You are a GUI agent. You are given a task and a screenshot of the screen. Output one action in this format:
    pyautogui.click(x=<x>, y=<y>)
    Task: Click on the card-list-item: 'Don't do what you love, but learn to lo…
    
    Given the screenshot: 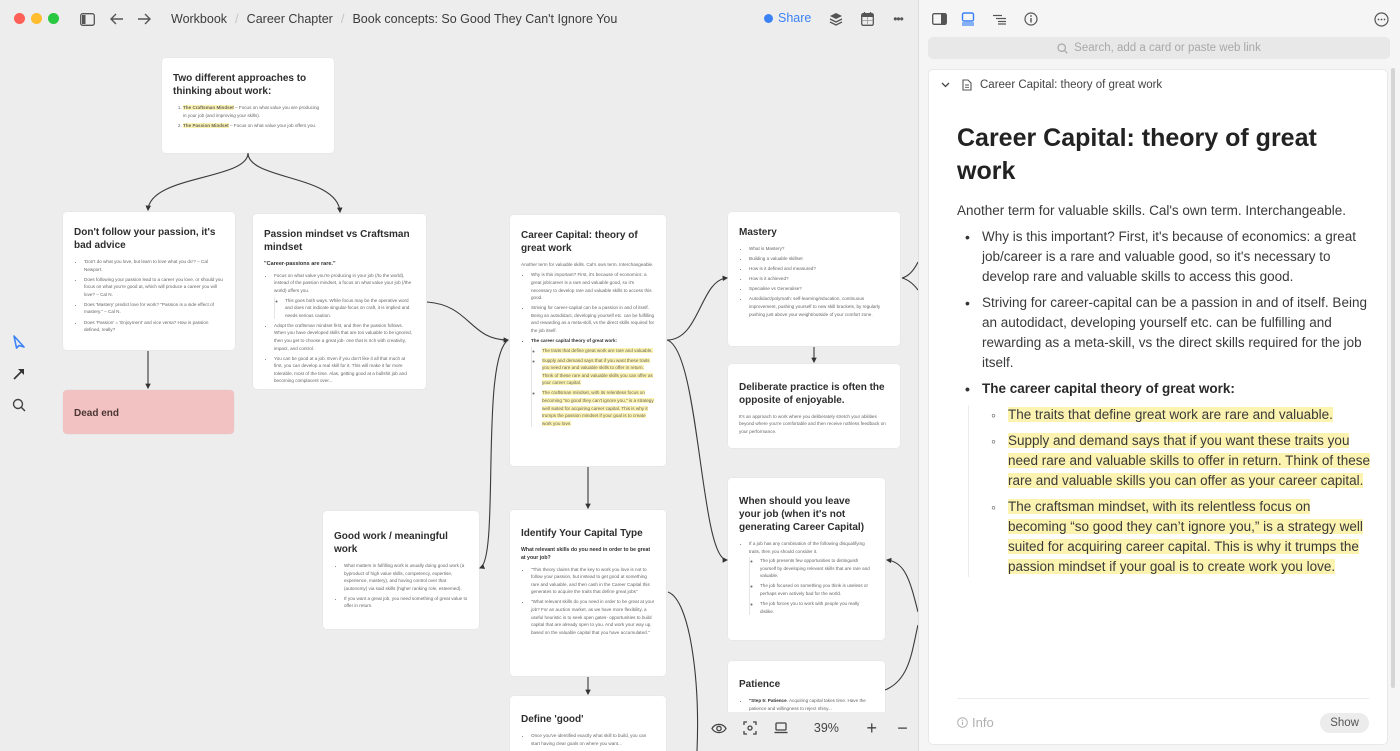 What is the action you would take?
    pyautogui.click(x=154, y=265)
    